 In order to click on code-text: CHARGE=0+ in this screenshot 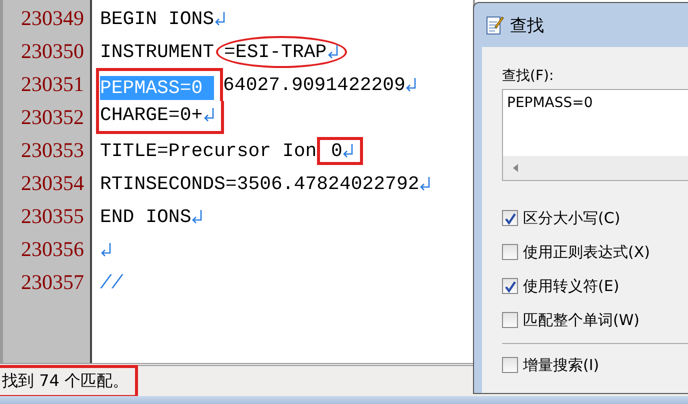, I will do `click(151, 114)`.